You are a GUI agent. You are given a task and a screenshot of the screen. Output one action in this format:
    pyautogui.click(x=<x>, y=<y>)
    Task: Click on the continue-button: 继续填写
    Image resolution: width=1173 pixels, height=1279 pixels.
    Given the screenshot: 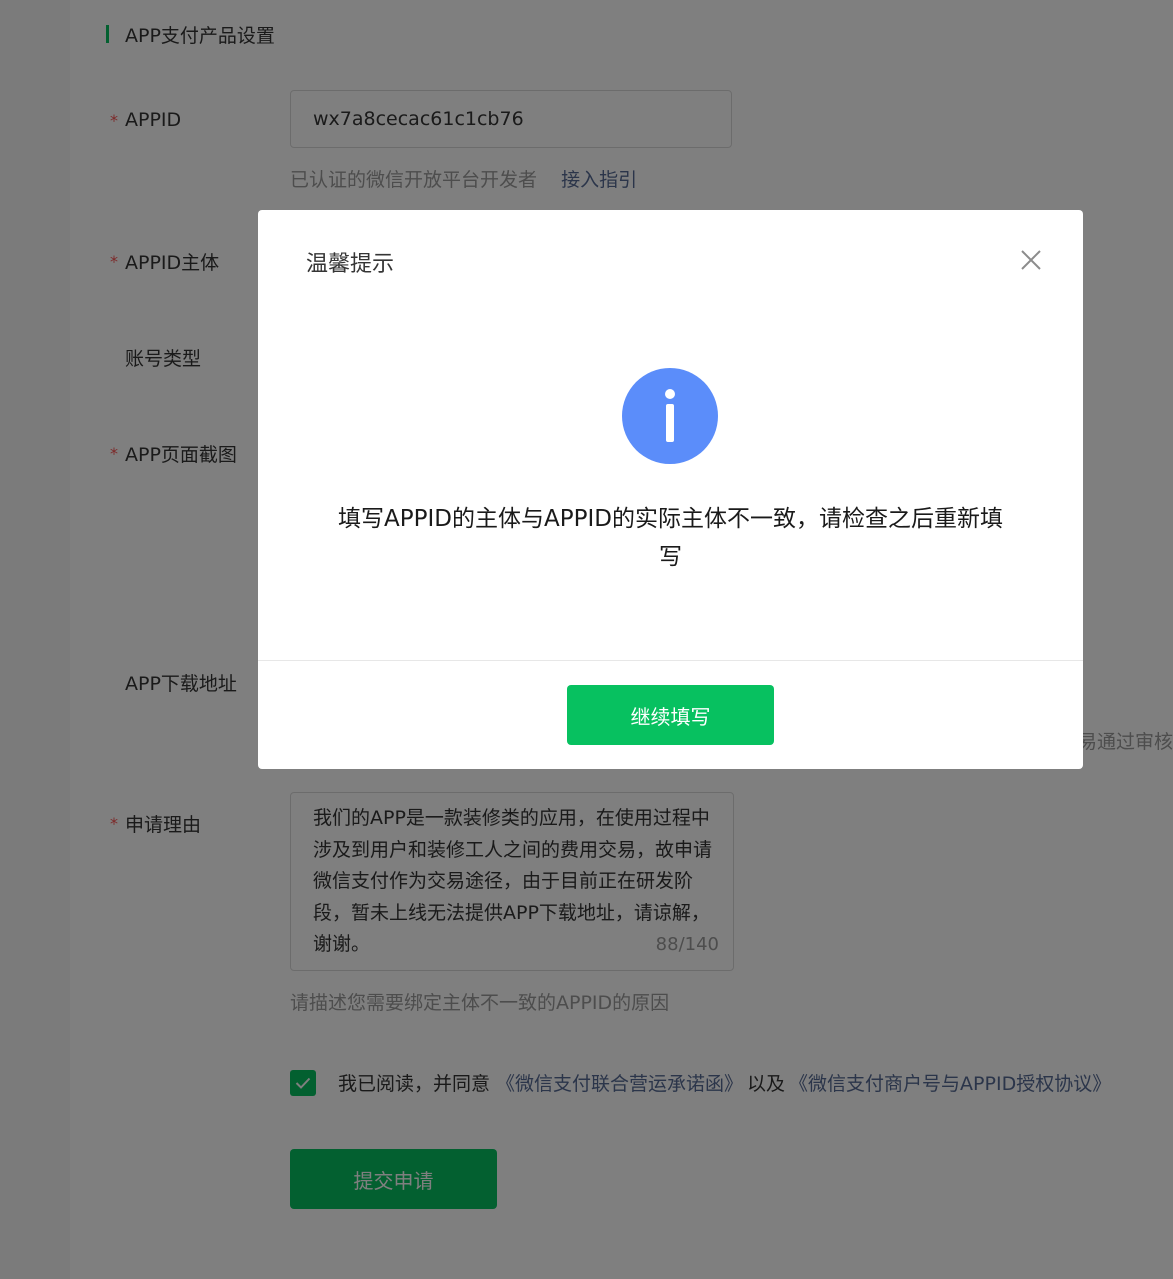 What is the action you would take?
    pyautogui.click(x=670, y=715)
    